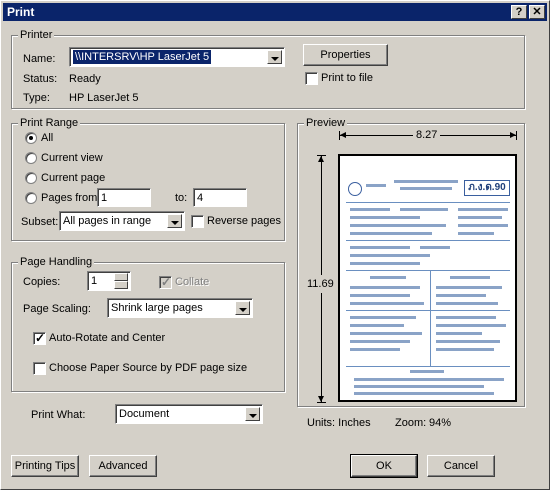  I want to click on preview-height-value: 11.69, so click(320, 284).